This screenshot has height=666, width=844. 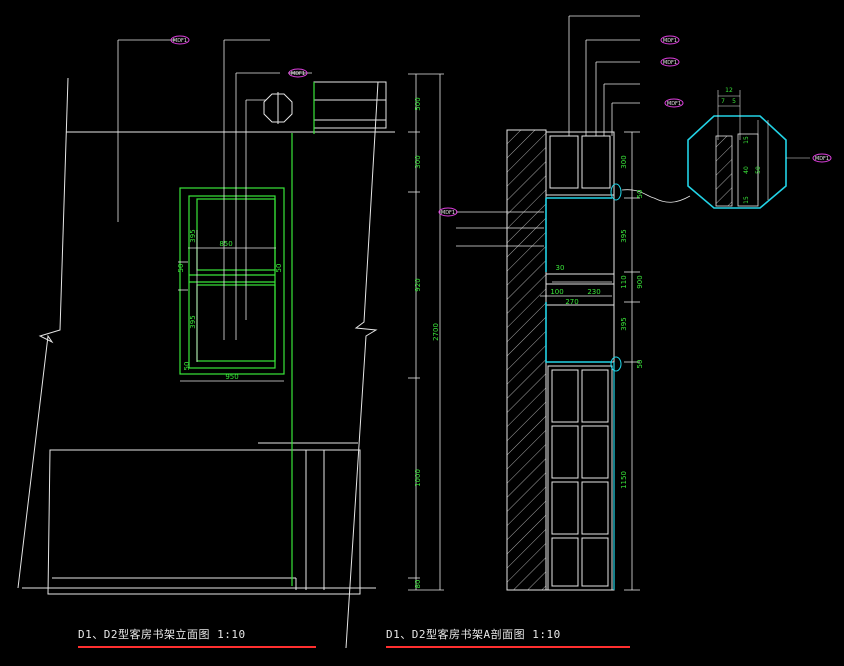 What do you see at coordinates (436, 332) in the screenshot?
I see `svg-text: 2700` at bounding box center [436, 332].